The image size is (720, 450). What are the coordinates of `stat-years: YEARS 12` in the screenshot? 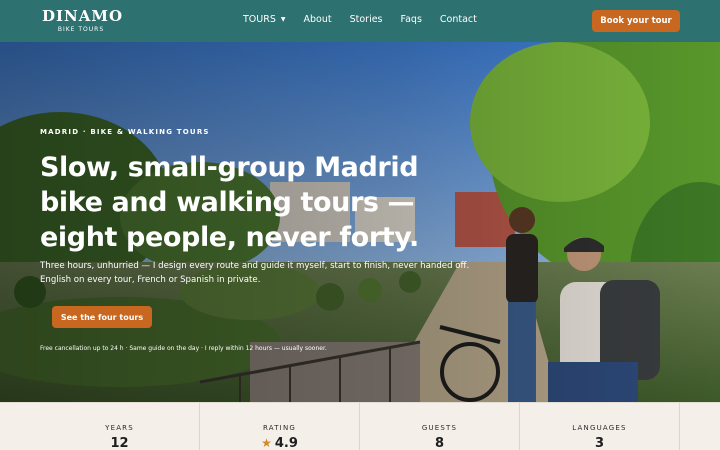 It's located at (120, 426).